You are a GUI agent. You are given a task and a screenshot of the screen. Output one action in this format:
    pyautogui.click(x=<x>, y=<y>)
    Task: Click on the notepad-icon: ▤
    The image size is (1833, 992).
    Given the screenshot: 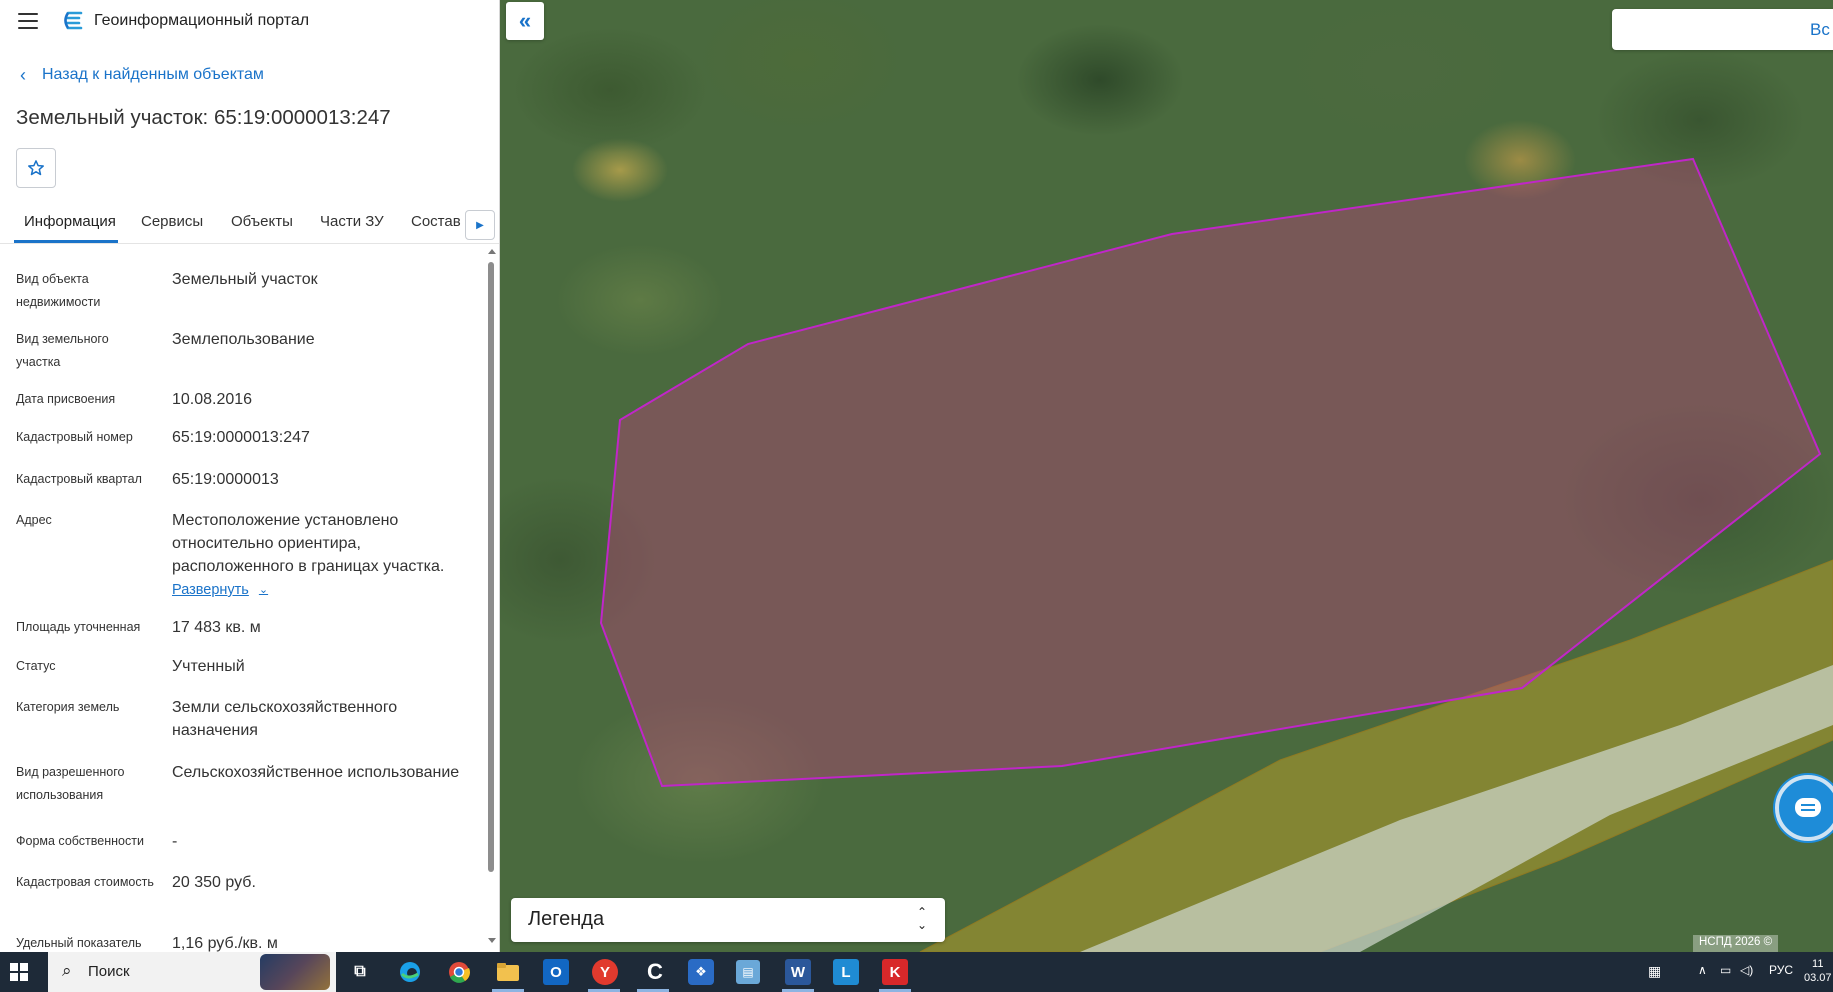 What is the action you would take?
    pyautogui.click(x=748, y=972)
    